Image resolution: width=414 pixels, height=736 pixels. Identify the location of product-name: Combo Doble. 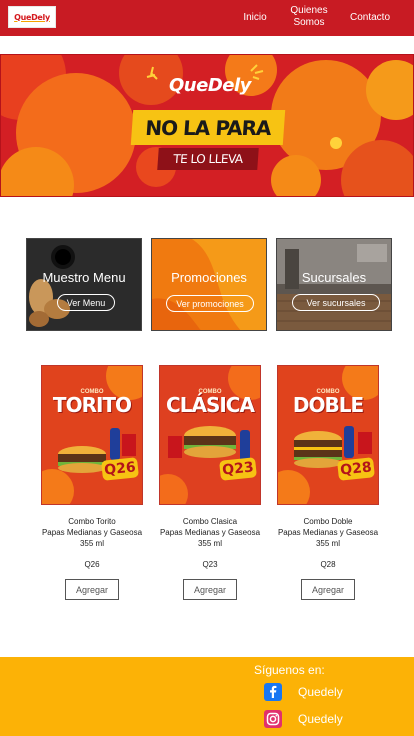
(328, 521).